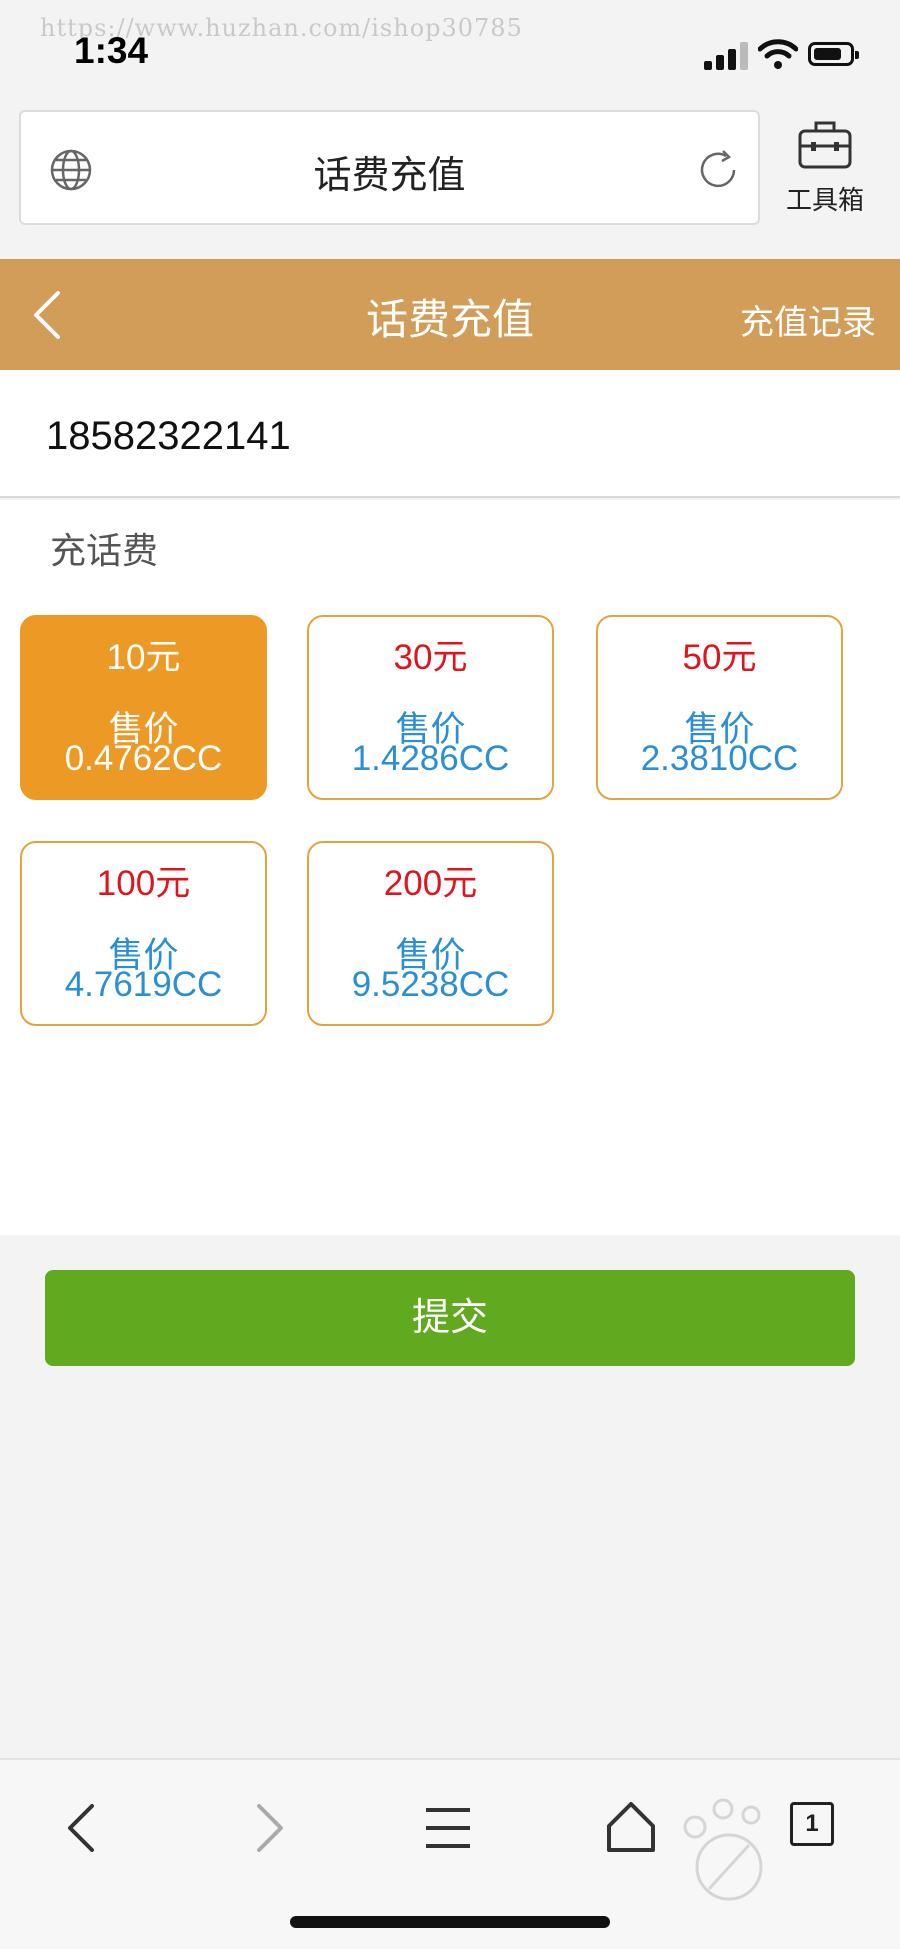  What do you see at coordinates (143, 758) in the screenshot?
I see `option-price-value: 0.4762CC` at bounding box center [143, 758].